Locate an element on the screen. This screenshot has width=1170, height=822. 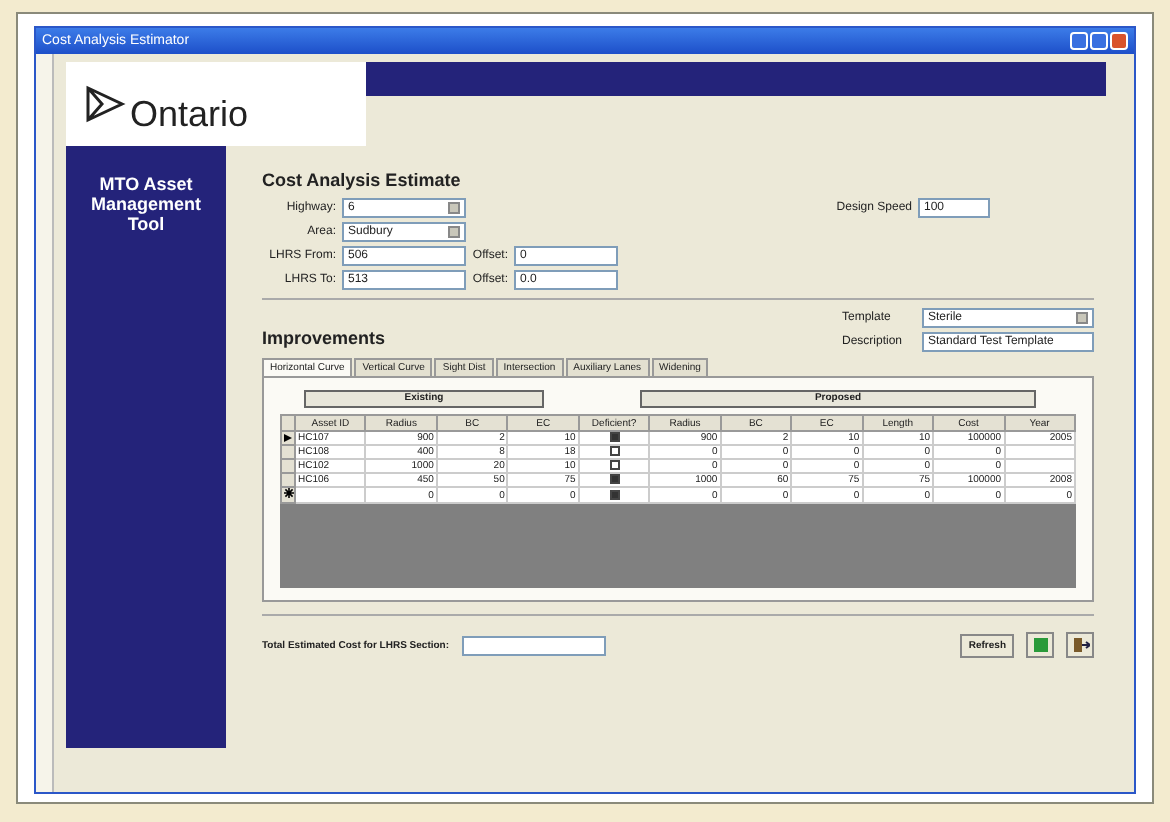
total-cost-field is located at coordinates (533, 645).